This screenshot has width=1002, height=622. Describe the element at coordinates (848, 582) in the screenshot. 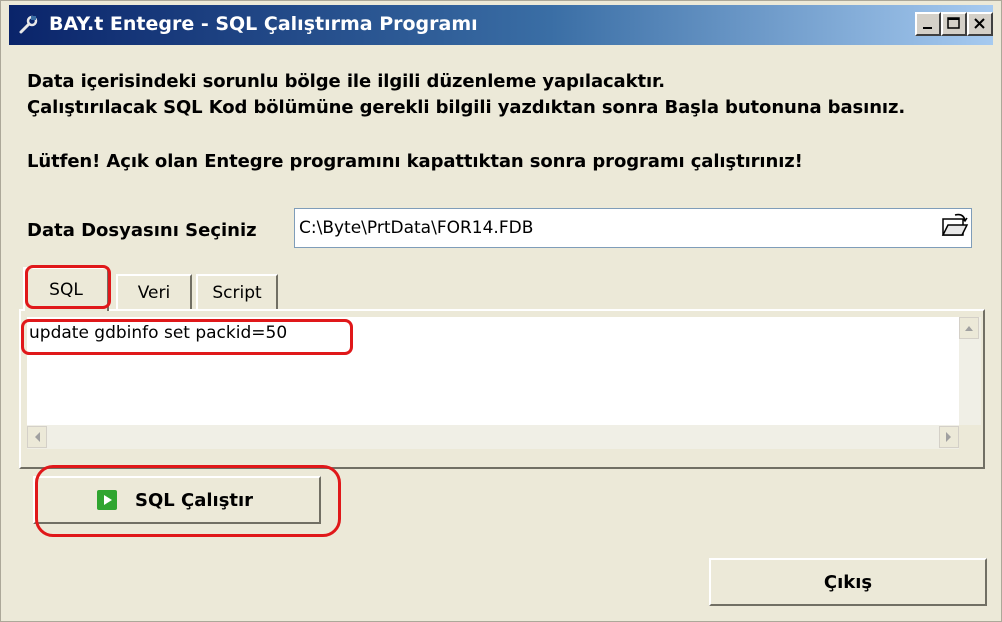

I see `exit-button: Çıkış` at that location.